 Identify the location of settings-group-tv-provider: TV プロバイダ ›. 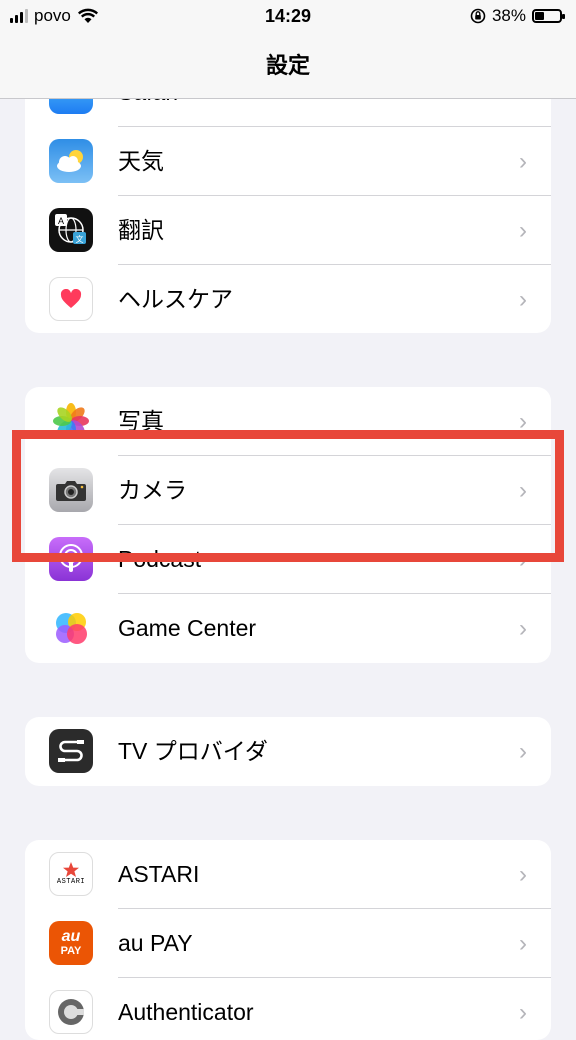
(288, 751).